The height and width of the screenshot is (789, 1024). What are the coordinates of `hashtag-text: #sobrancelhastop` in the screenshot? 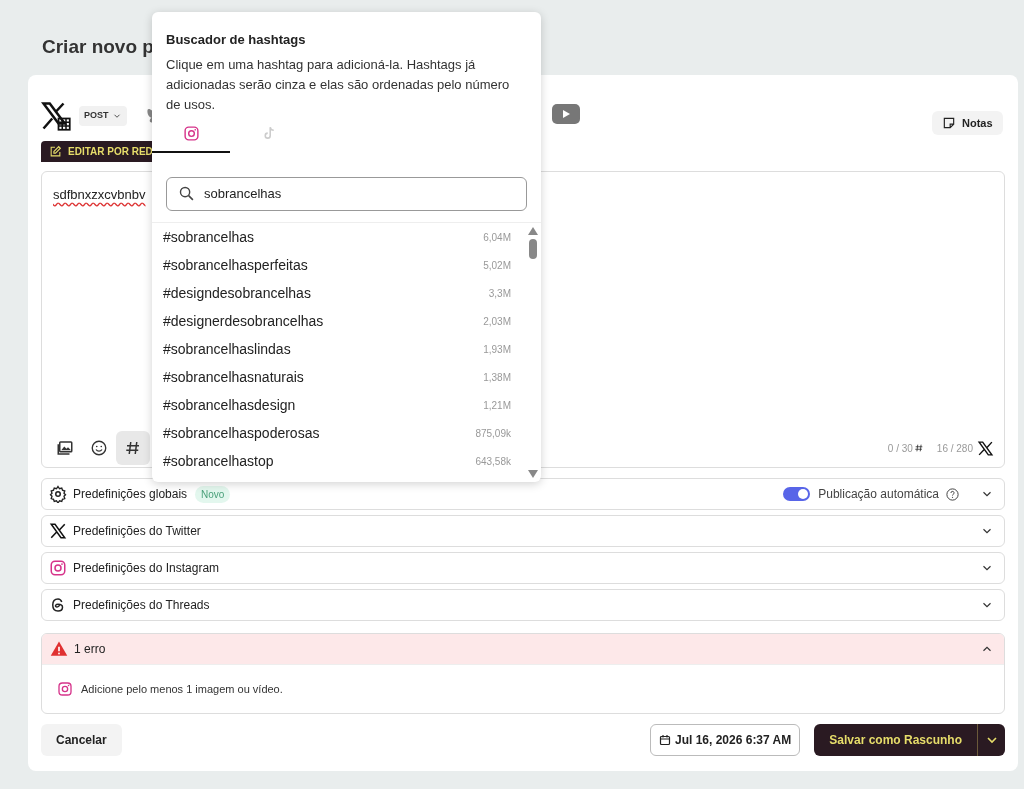 It's located at (218, 461).